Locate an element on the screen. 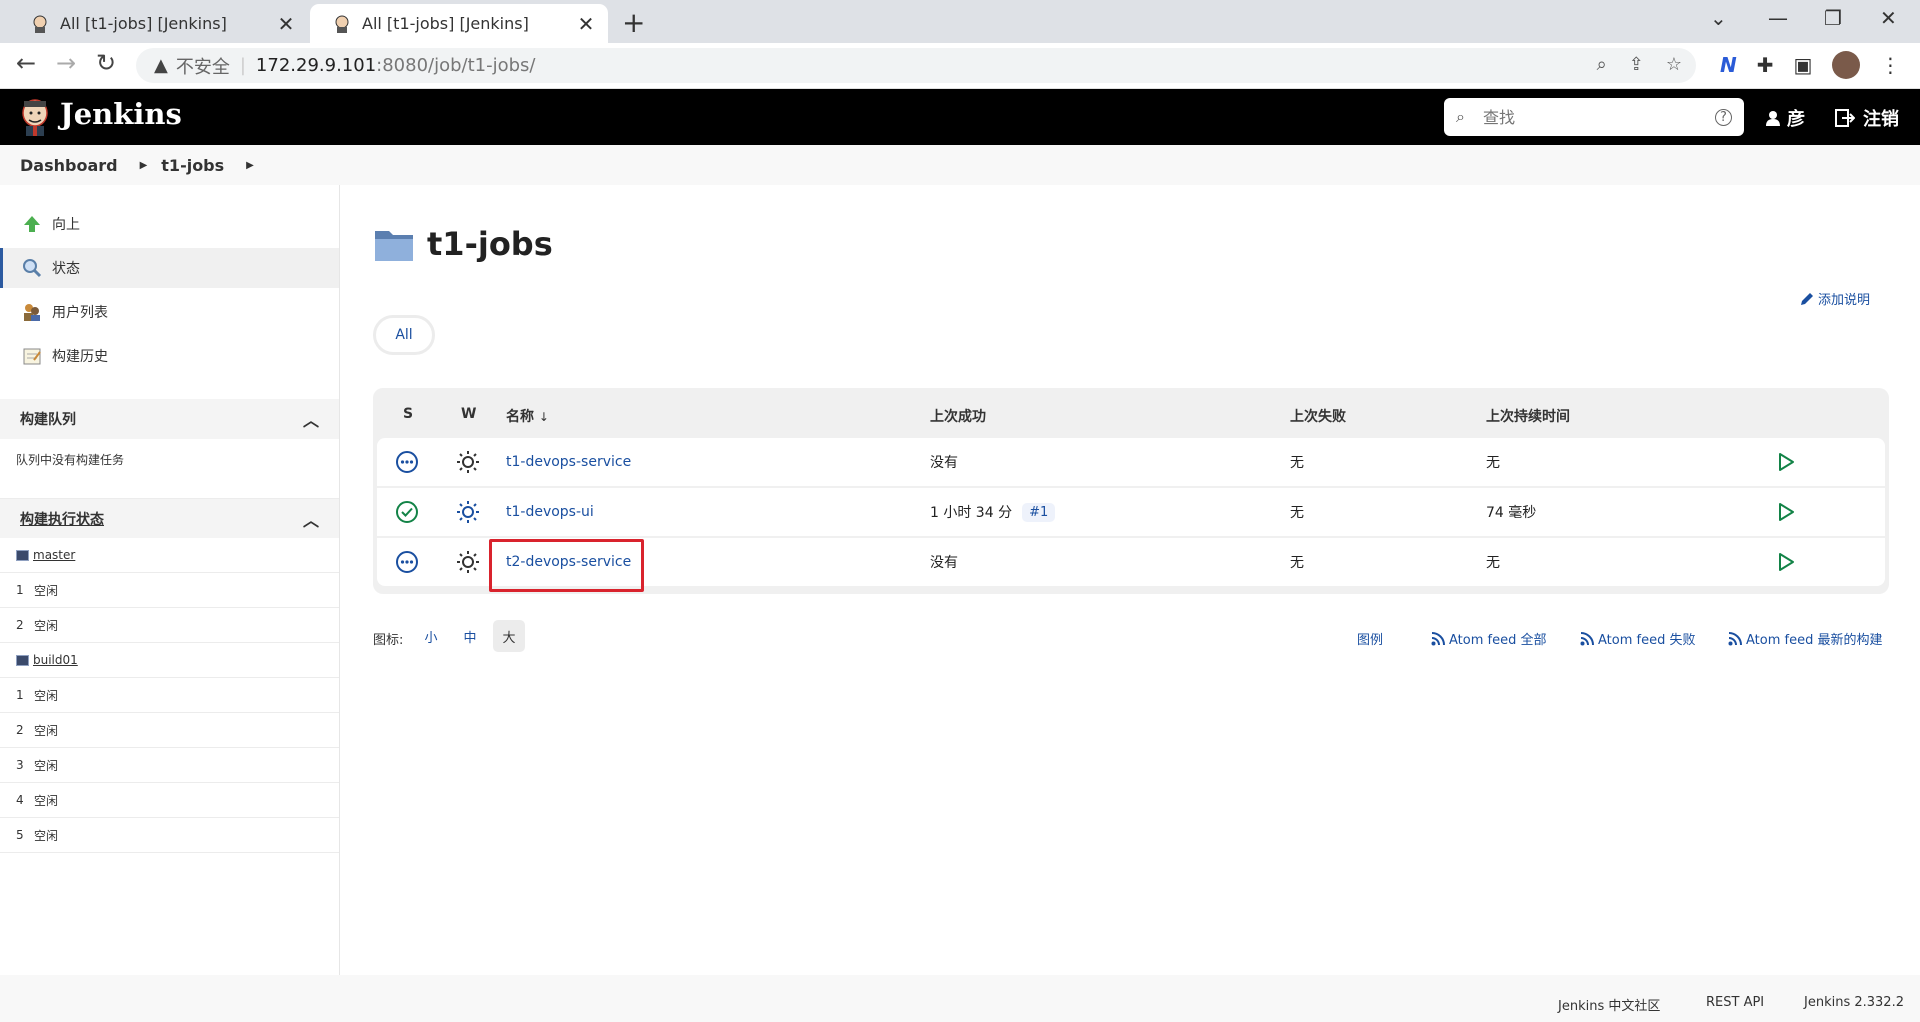  build-number-link: #1 is located at coordinates (1039, 512).